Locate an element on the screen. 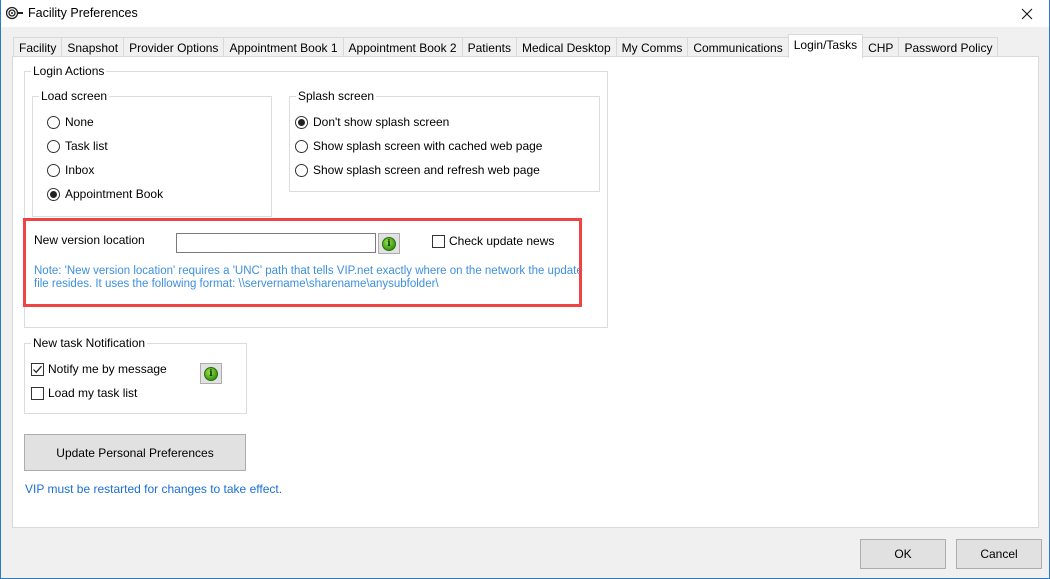  window-title: Facility Preferences is located at coordinates (83, 13).